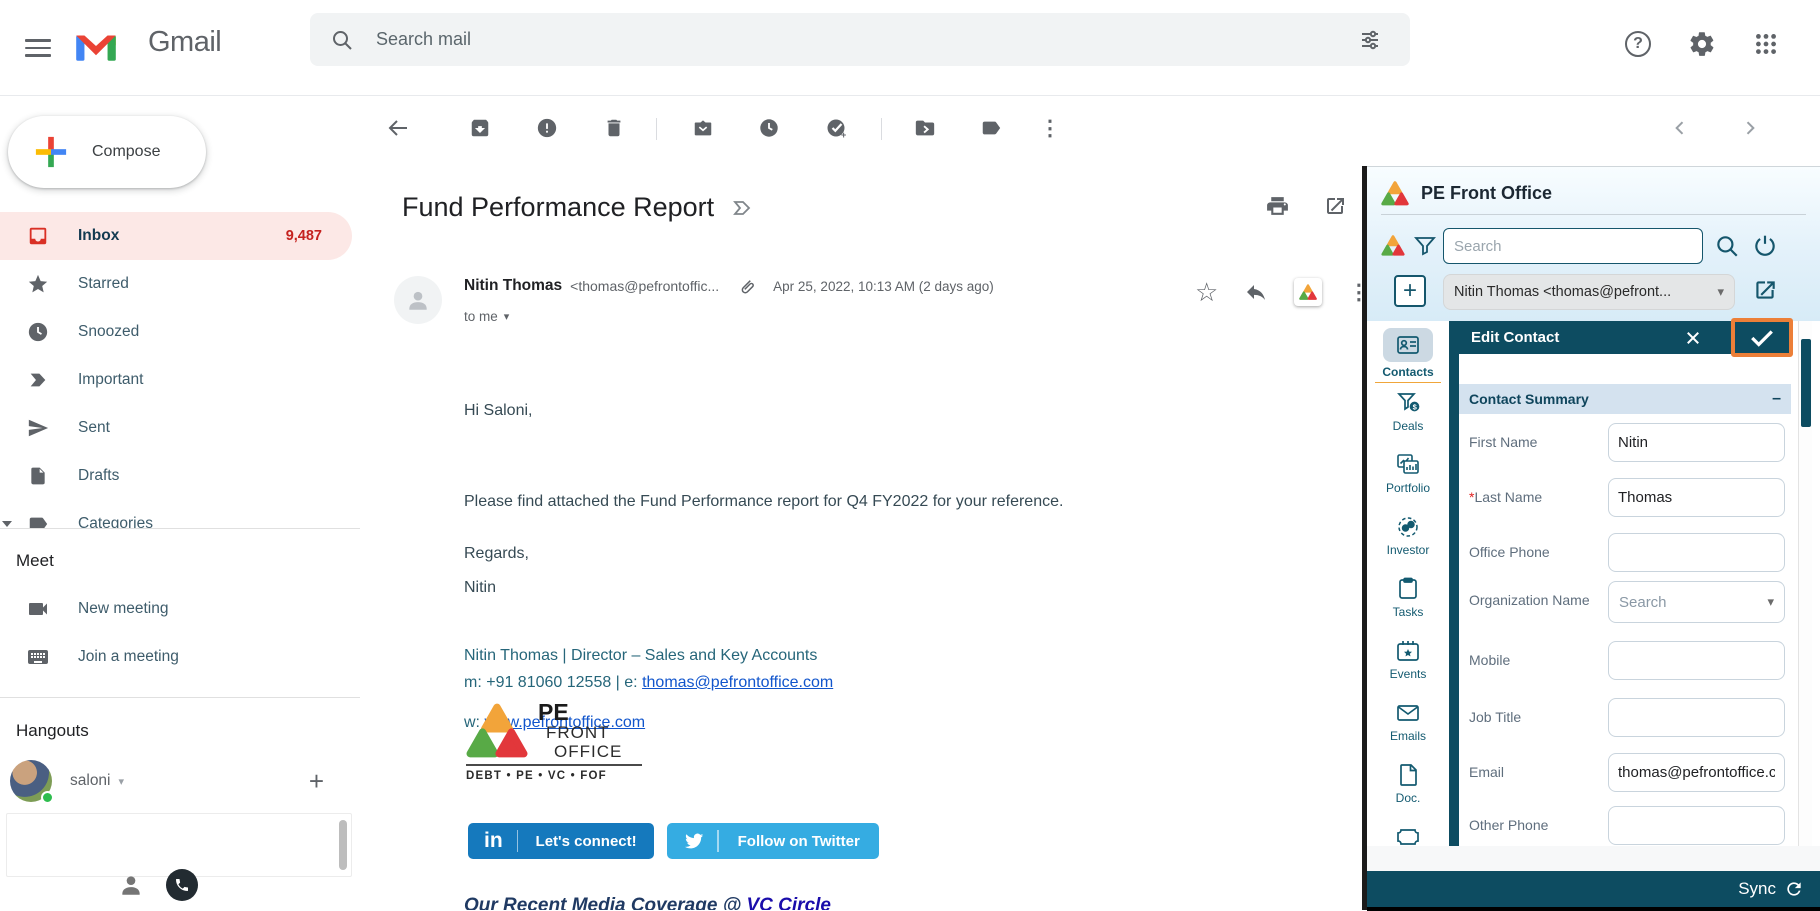 The width and height of the screenshot is (1820, 911). What do you see at coordinates (1762, 337) in the screenshot?
I see `save-contact-check-button` at bounding box center [1762, 337].